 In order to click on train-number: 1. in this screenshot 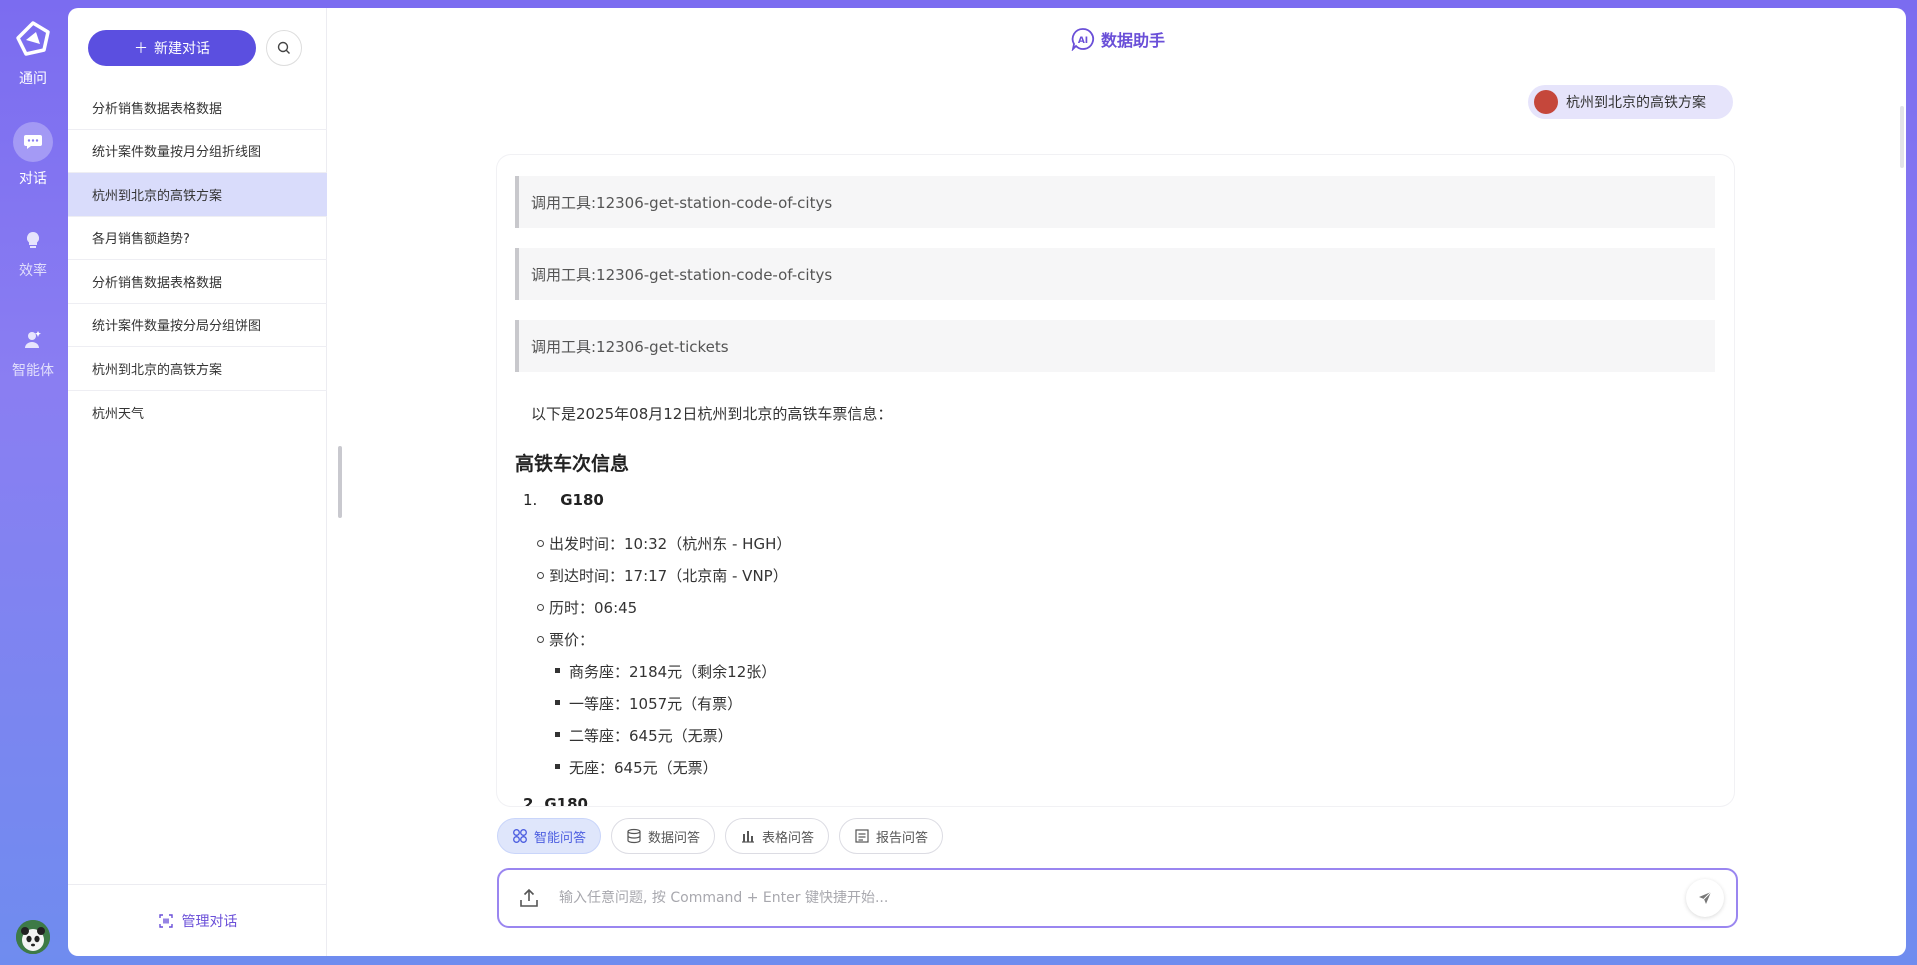, I will do `click(530, 500)`.